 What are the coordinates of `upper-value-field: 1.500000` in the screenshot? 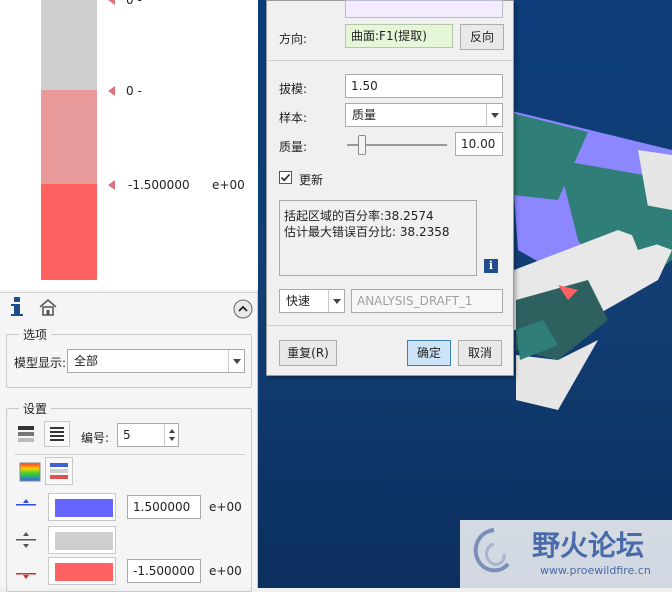 It's located at (164, 507).